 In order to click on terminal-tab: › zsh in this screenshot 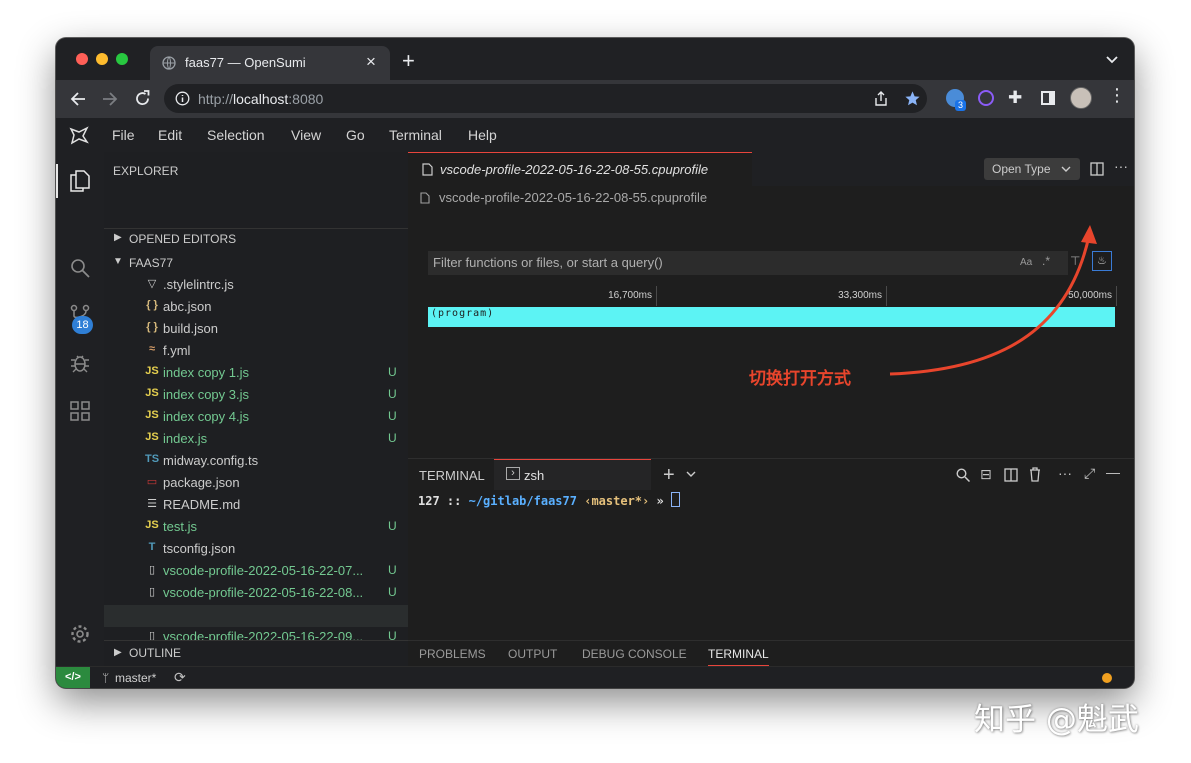, I will do `click(572, 474)`.